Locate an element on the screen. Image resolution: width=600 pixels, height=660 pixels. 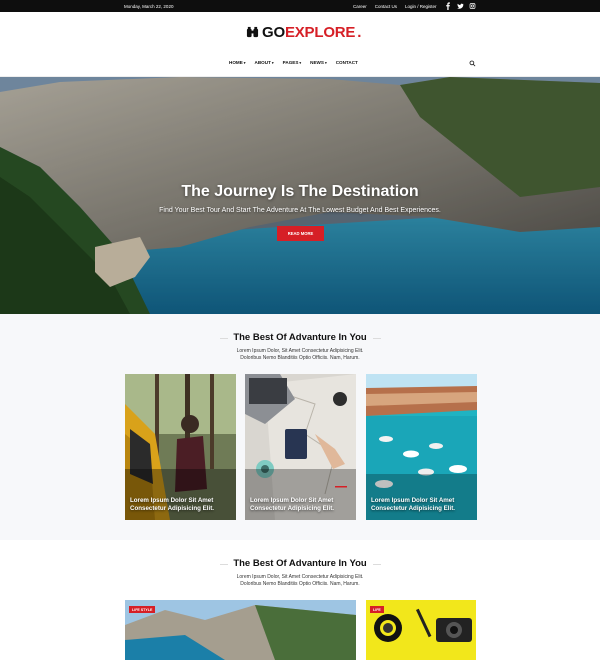
nav-about-label: ABOUT is located at coordinates (262, 62).